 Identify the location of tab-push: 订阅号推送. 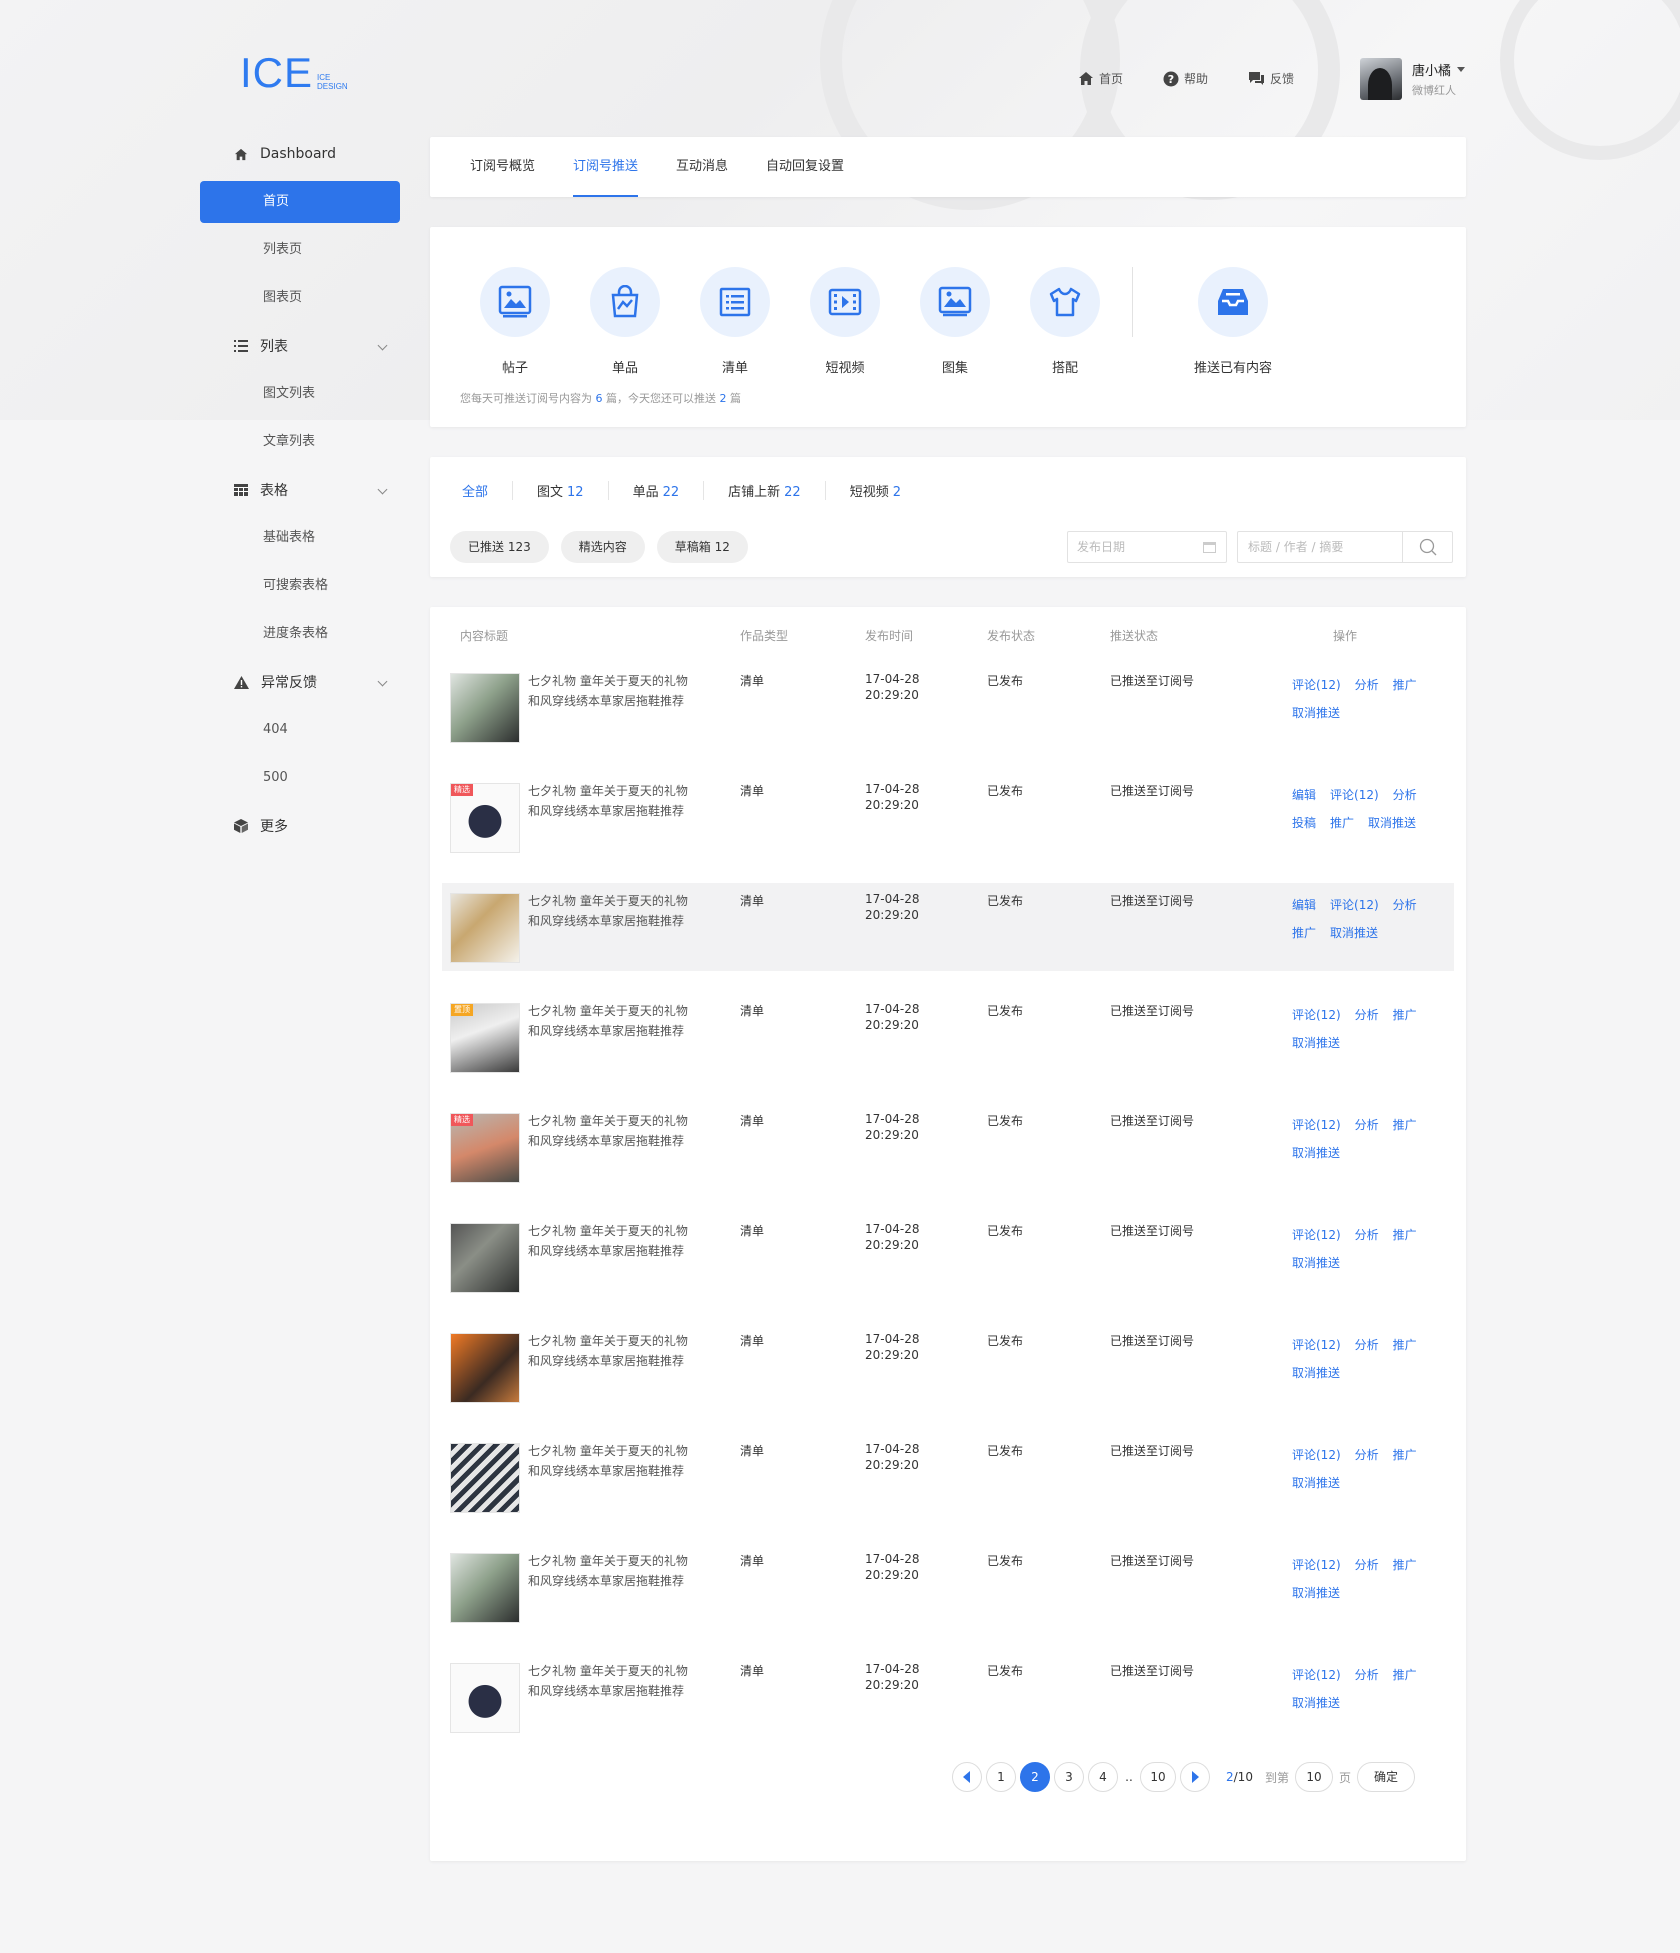
(606, 167).